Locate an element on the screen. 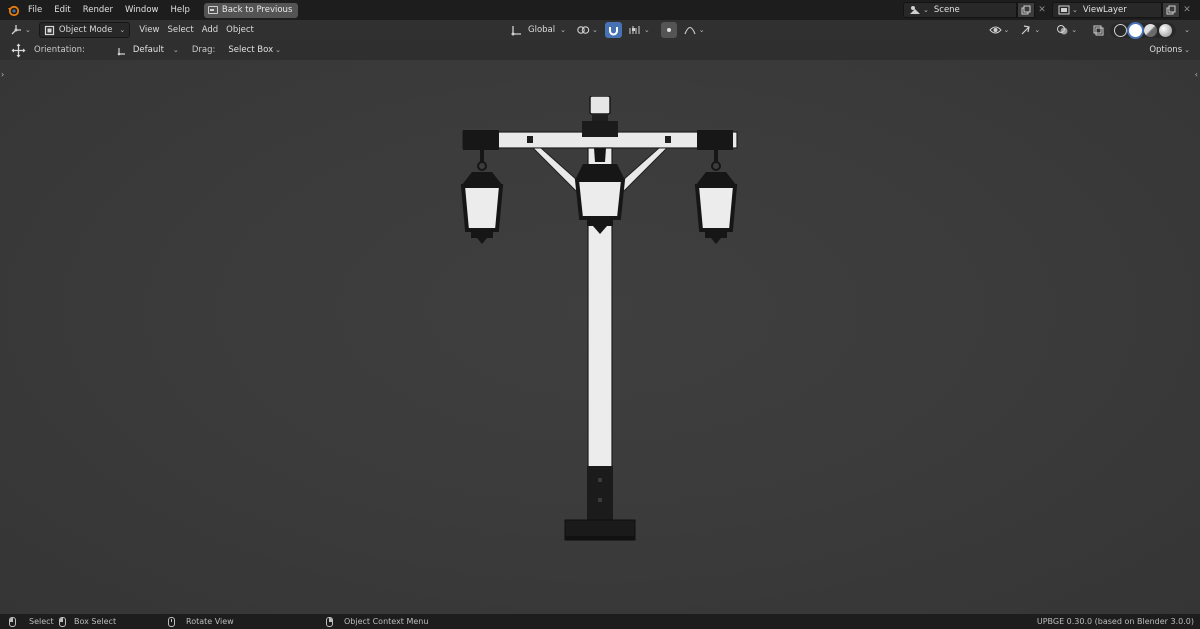 This screenshot has width=1200, height=629. toolbar-expand-arrow: › is located at coordinates (2, 74).